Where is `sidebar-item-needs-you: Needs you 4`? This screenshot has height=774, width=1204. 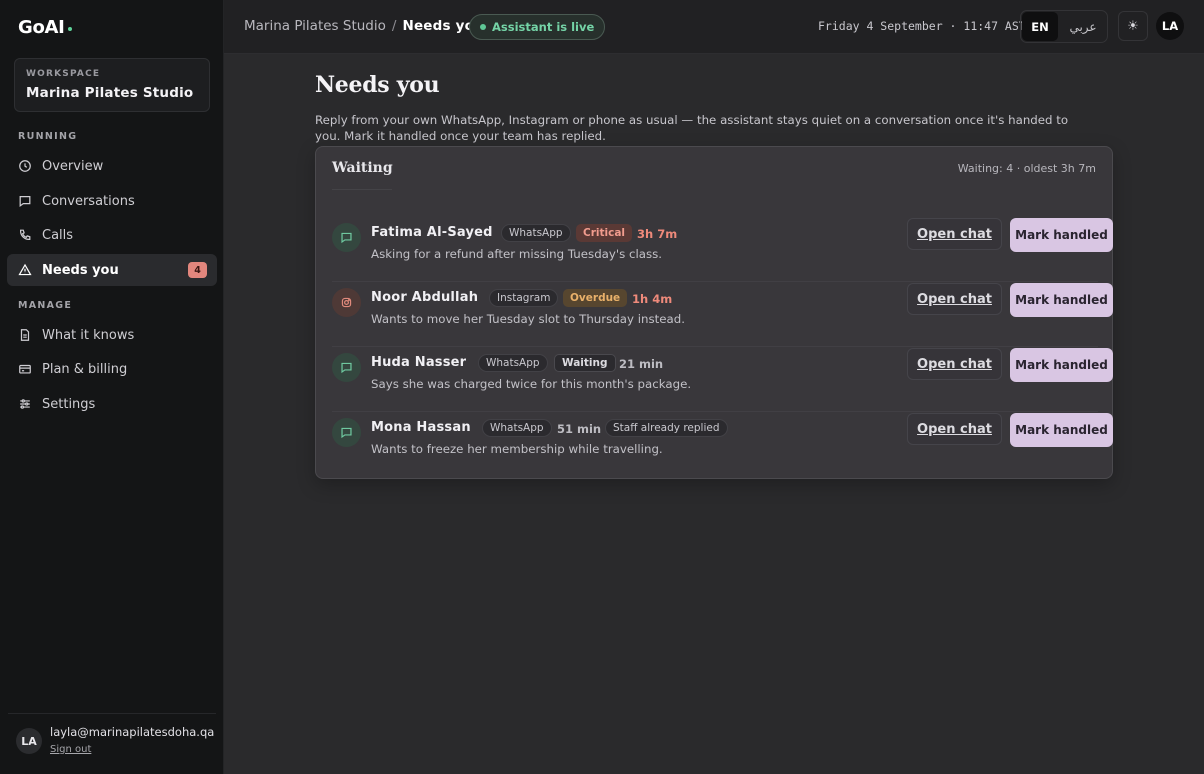 sidebar-item-needs-you: Needs you 4 is located at coordinates (112, 270).